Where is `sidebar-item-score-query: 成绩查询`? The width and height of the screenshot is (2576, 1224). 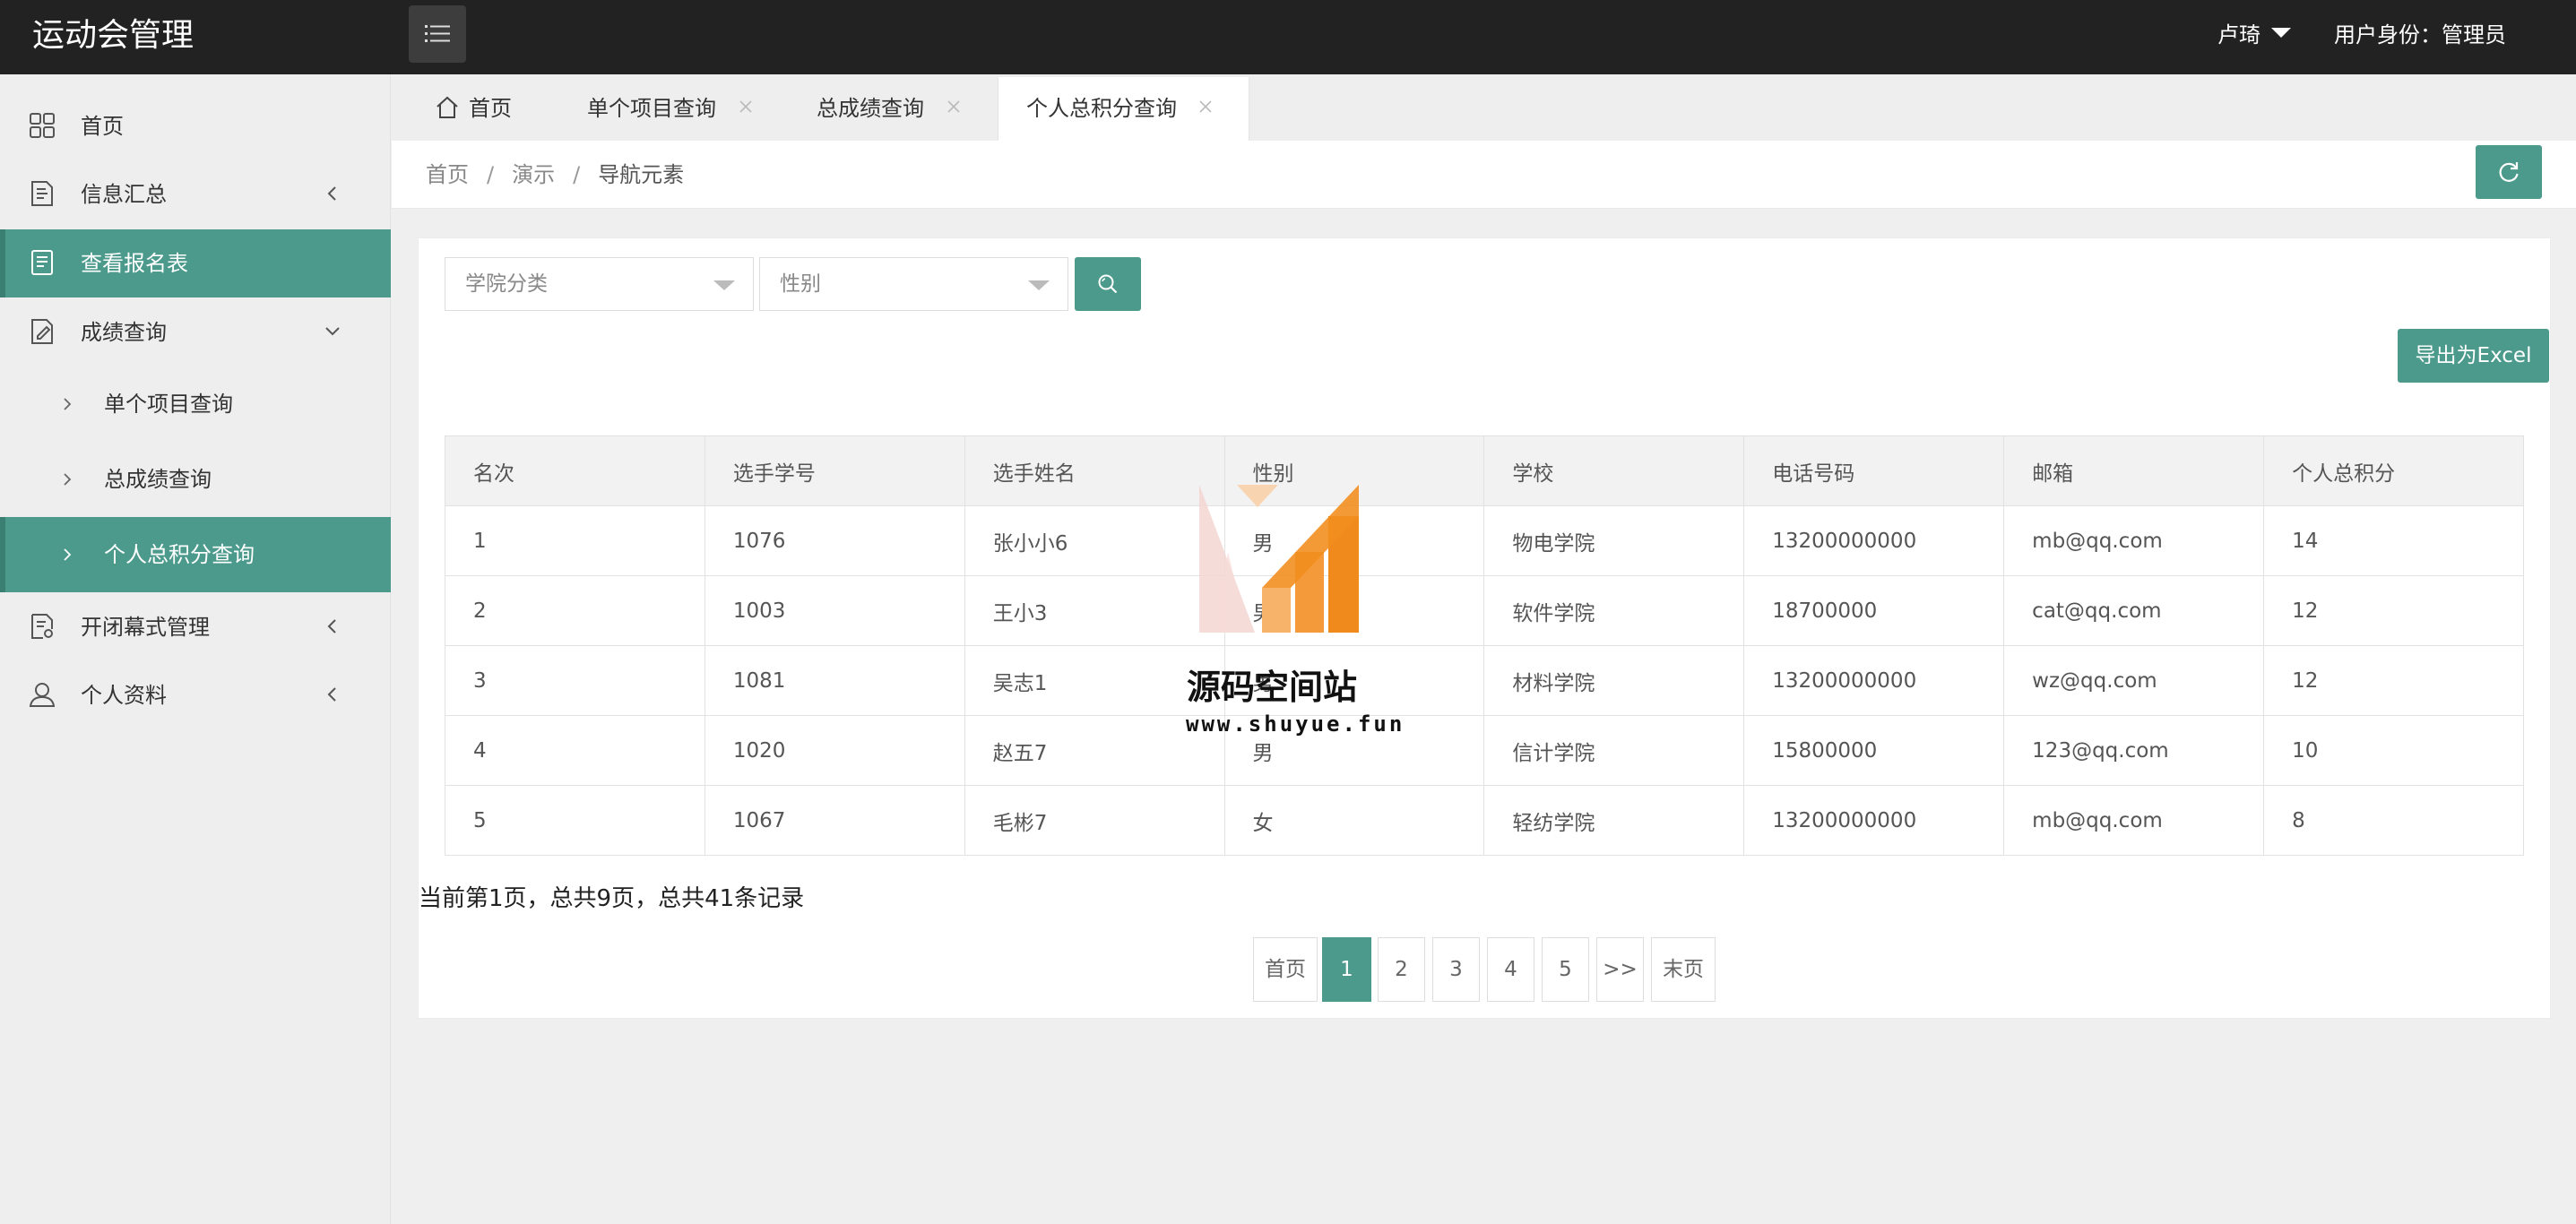 sidebar-item-score-query: 成绩查询 is located at coordinates (195, 332).